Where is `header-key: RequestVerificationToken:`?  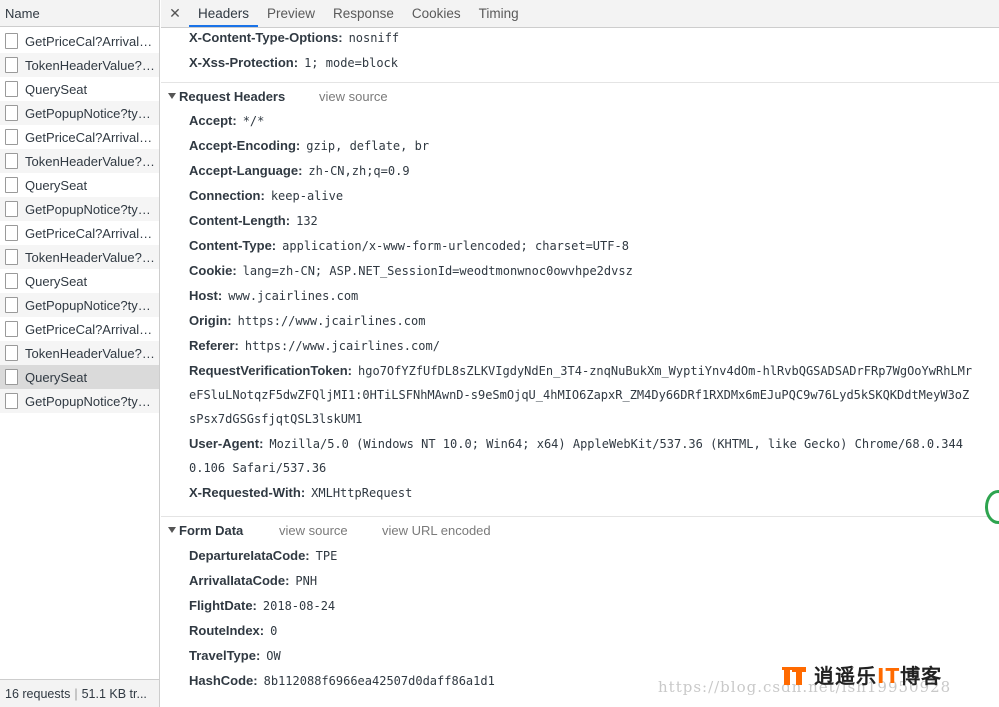 header-key: RequestVerificationToken: is located at coordinates (271, 370).